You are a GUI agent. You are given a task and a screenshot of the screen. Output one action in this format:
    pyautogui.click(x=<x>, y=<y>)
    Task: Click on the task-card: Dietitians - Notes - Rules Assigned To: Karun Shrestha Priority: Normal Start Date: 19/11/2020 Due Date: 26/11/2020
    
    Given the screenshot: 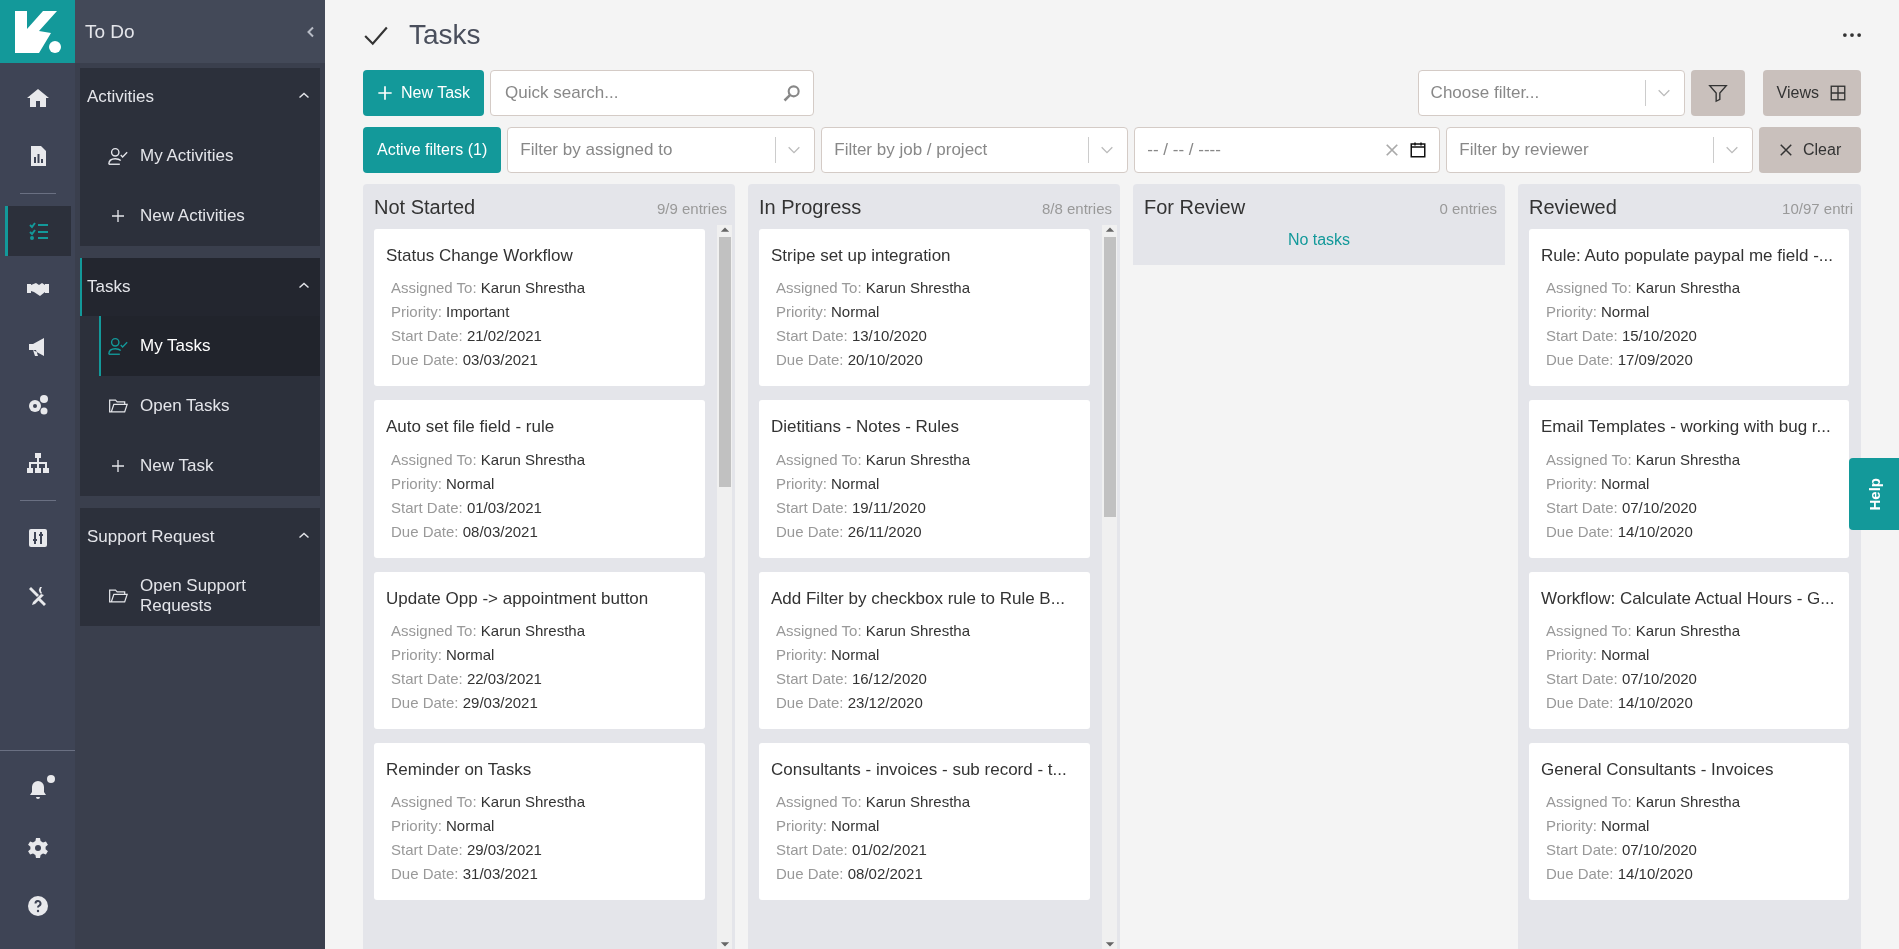 What is the action you would take?
    pyautogui.click(x=924, y=479)
    